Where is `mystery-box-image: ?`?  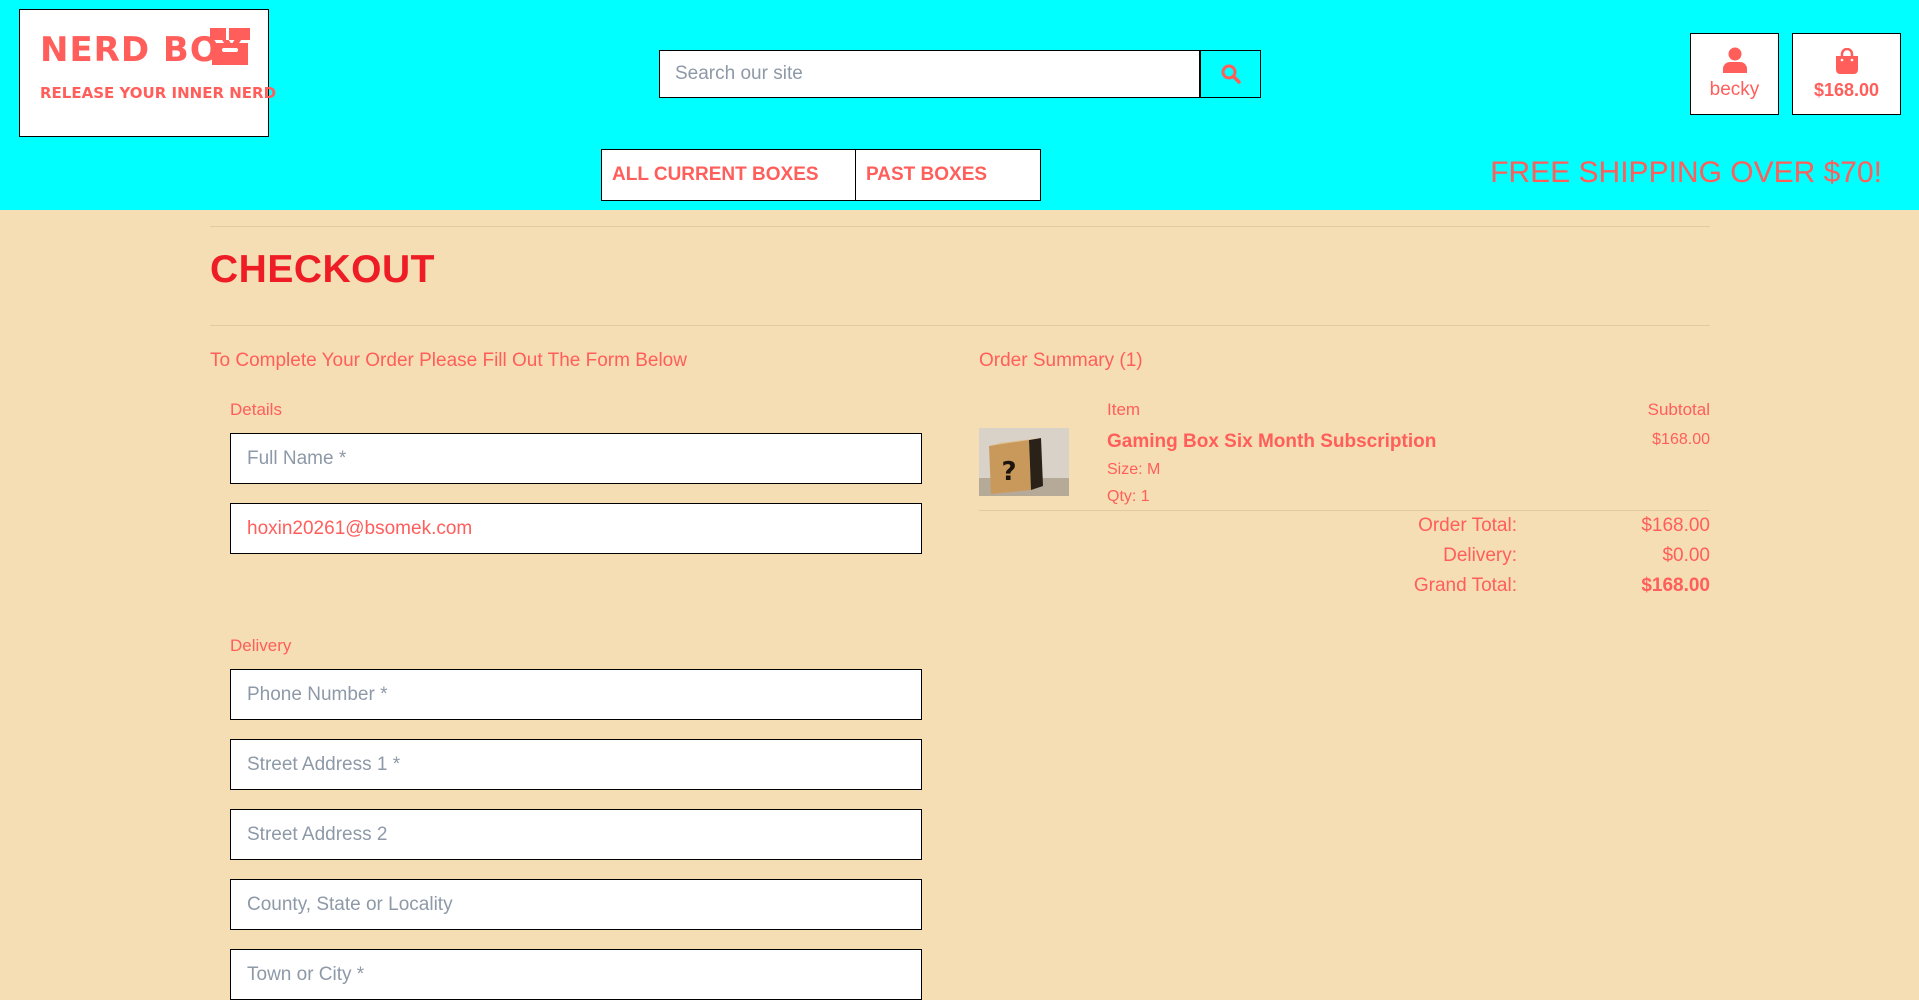
mystery-box-image: ? is located at coordinates (1024, 462).